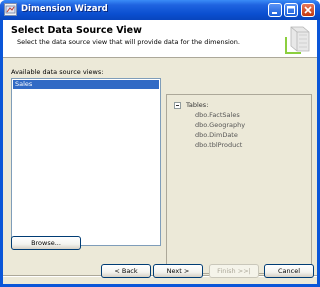 The image size is (320, 287). Describe the element at coordinates (64, 9) in the screenshot. I see `window-title: Dimension Wizard` at that location.